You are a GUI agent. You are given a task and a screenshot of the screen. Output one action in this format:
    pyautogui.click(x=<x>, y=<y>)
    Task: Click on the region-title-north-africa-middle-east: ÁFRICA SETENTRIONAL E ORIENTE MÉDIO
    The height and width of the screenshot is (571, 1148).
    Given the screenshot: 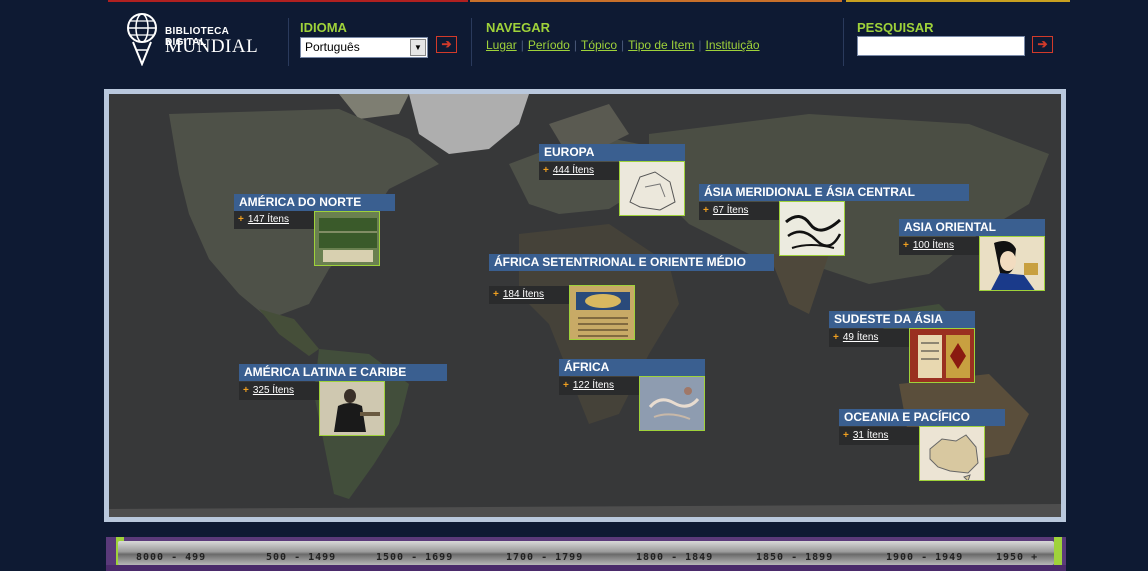 What is the action you would take?
    pyautogui.click(x=631, y=262)
    